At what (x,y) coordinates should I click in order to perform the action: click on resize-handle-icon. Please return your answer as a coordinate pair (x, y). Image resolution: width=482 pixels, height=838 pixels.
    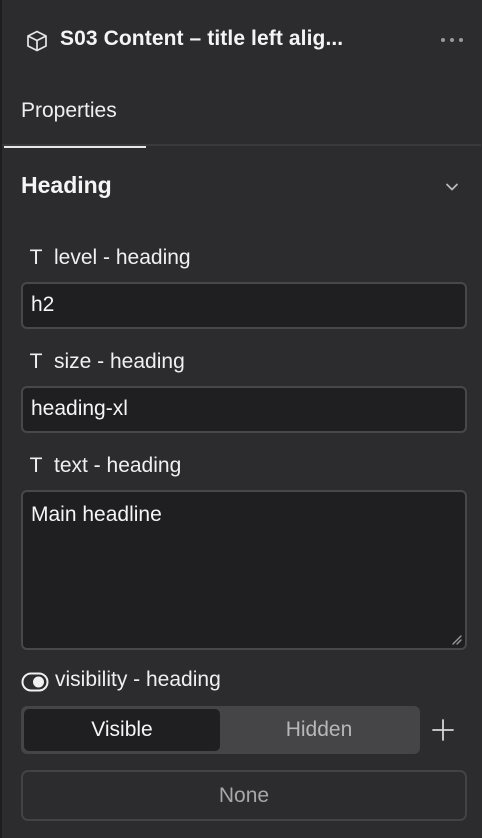
    Looking at the image, I should click on (456, 639).